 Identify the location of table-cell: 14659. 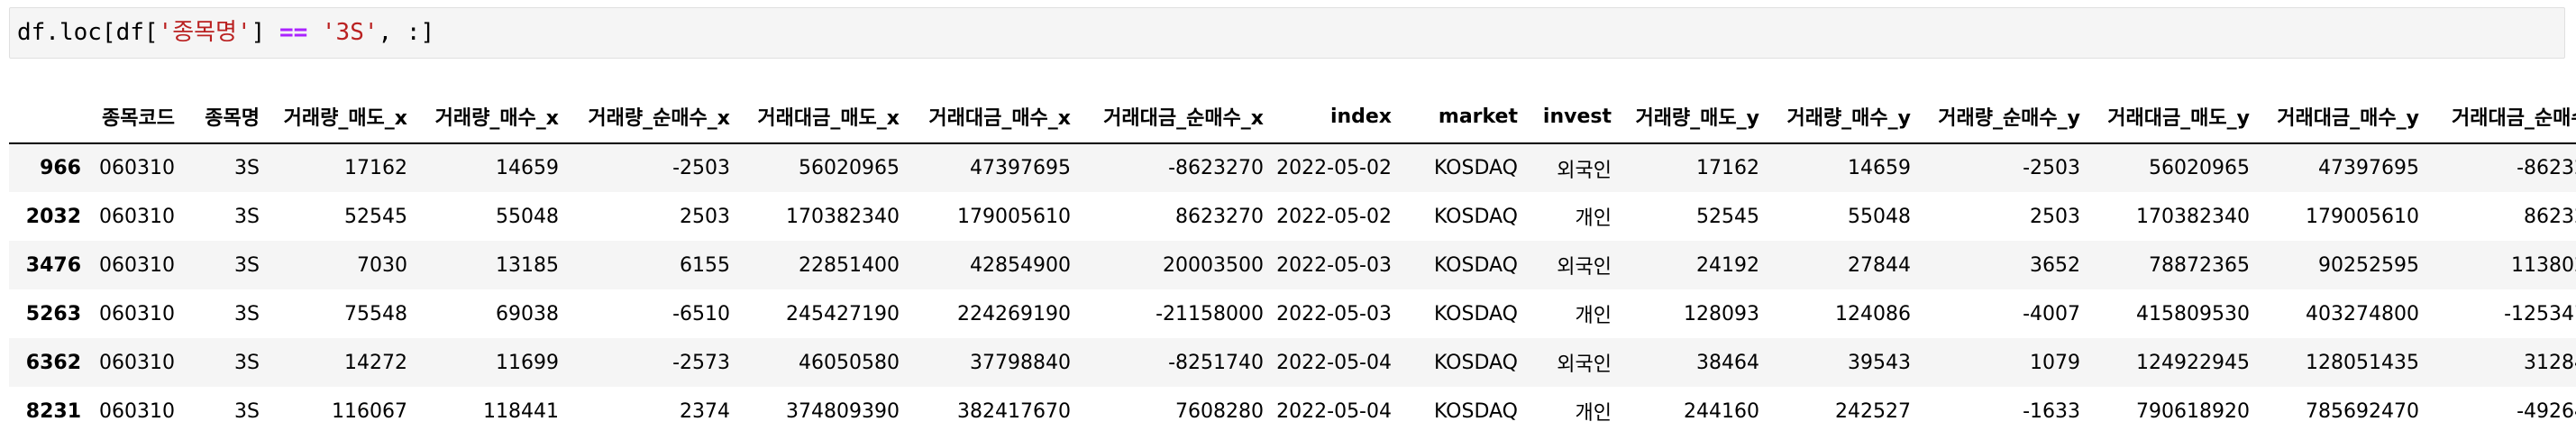
(1879, 168).